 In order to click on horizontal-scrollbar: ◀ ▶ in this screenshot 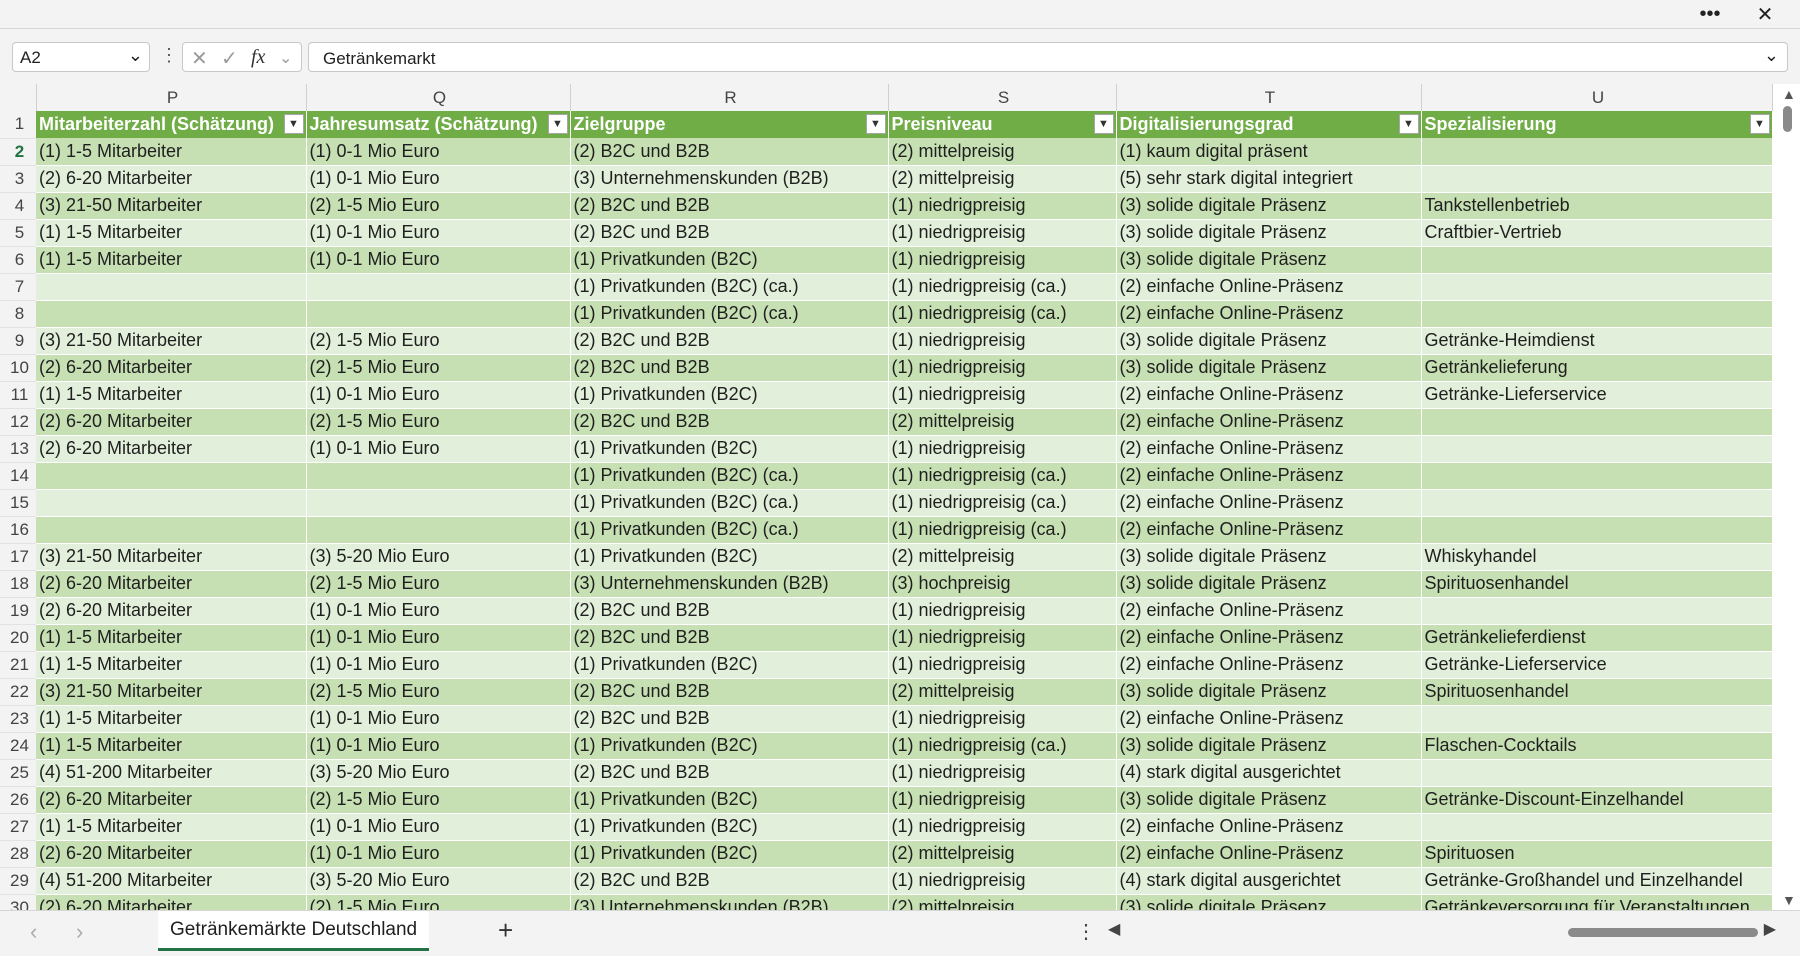, I will do `click(1442, 932)`.